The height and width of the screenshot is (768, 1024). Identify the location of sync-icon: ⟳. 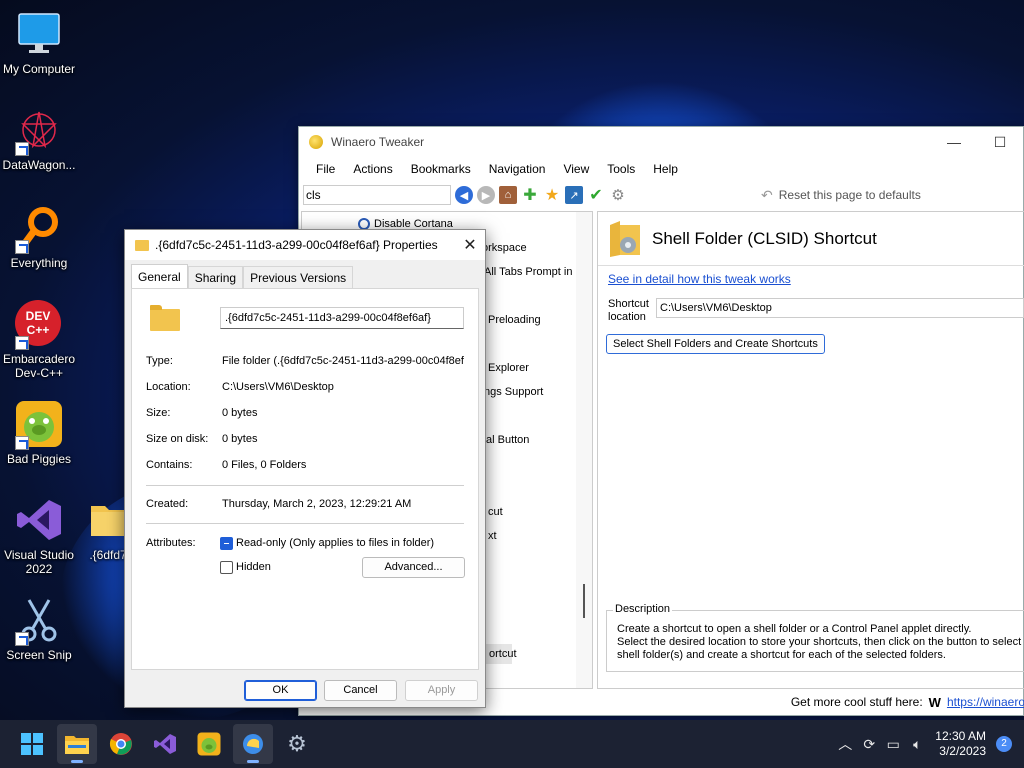
(869, 744).